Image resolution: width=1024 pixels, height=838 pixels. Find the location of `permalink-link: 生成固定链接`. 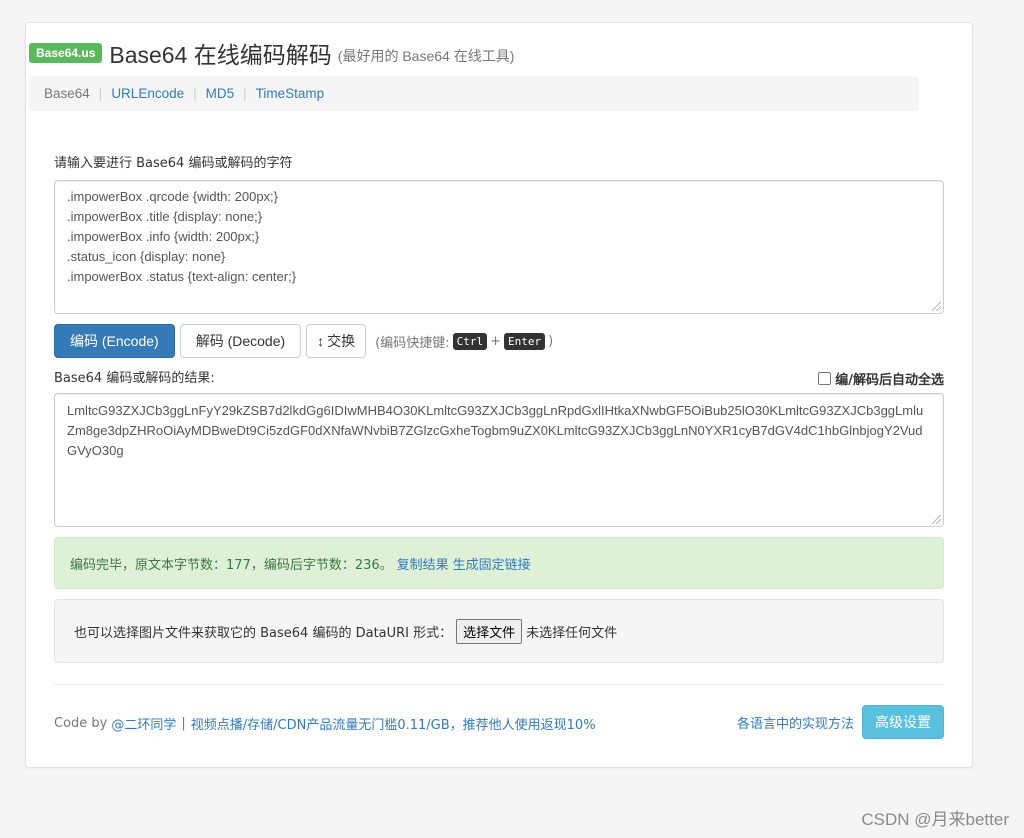

permalink-link: 生成固定链接 is located at coordinates (492, 563).